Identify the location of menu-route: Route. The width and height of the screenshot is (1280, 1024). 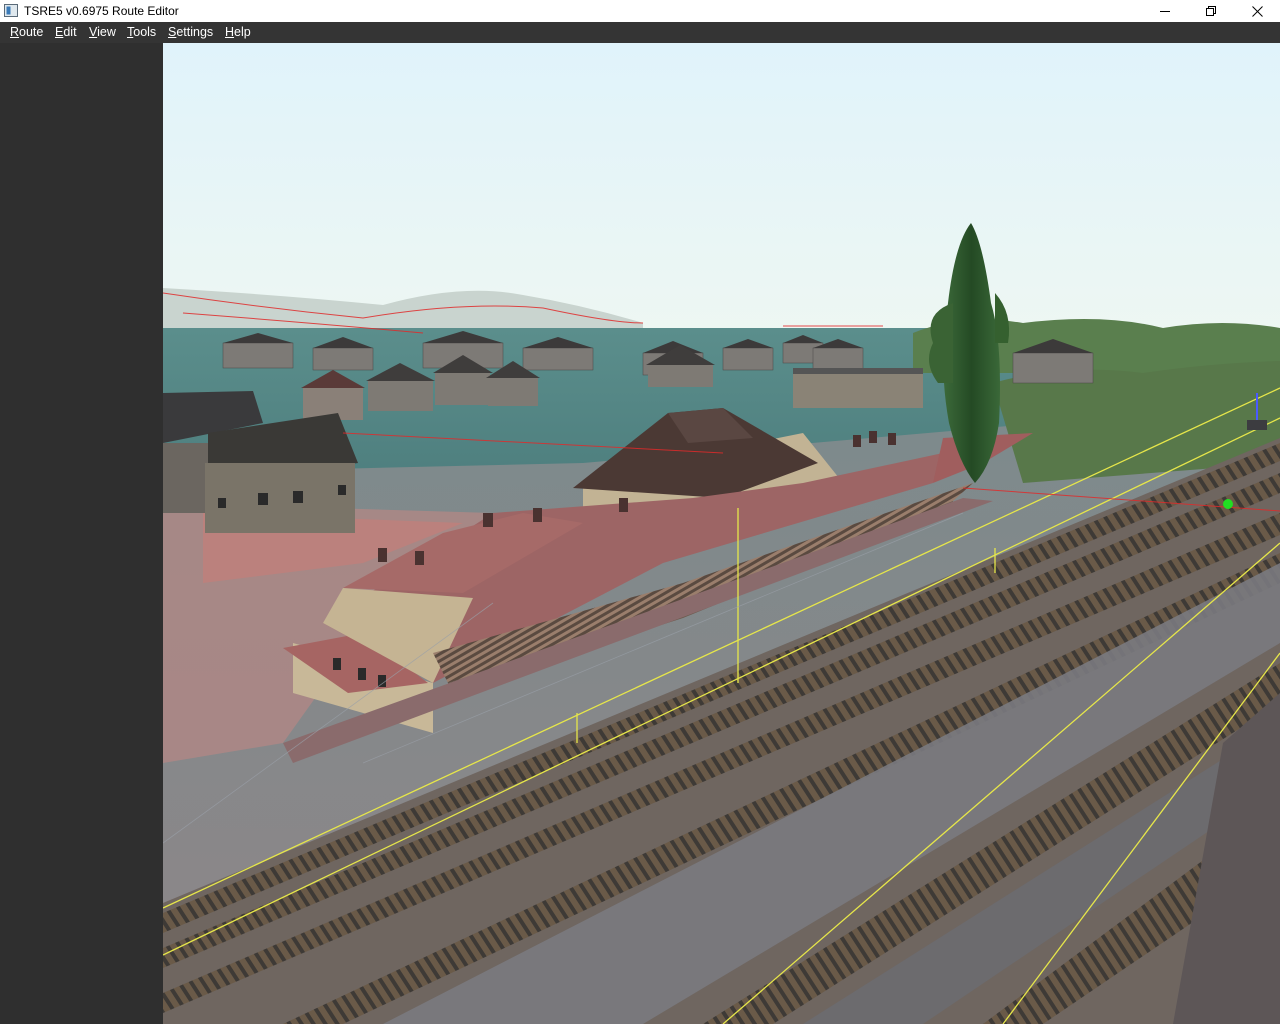
(26, 32).